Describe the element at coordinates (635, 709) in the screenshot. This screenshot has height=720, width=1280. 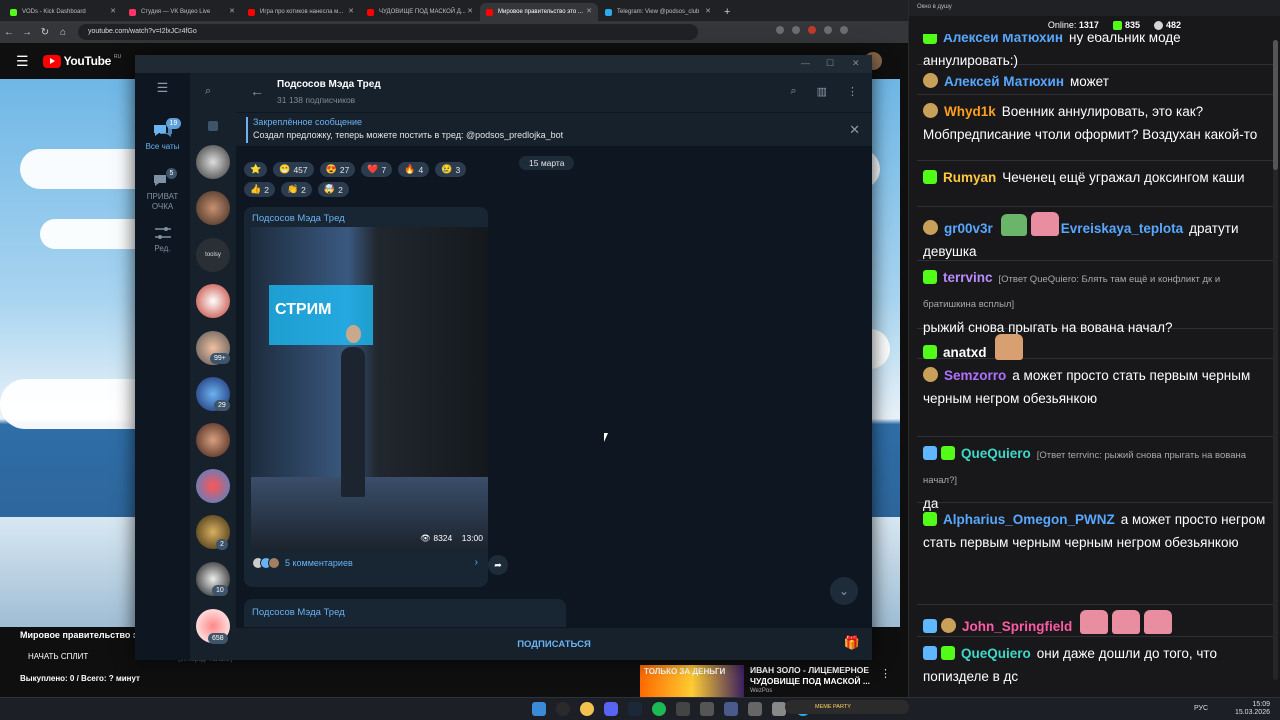
I see `steam-icon` at that location.